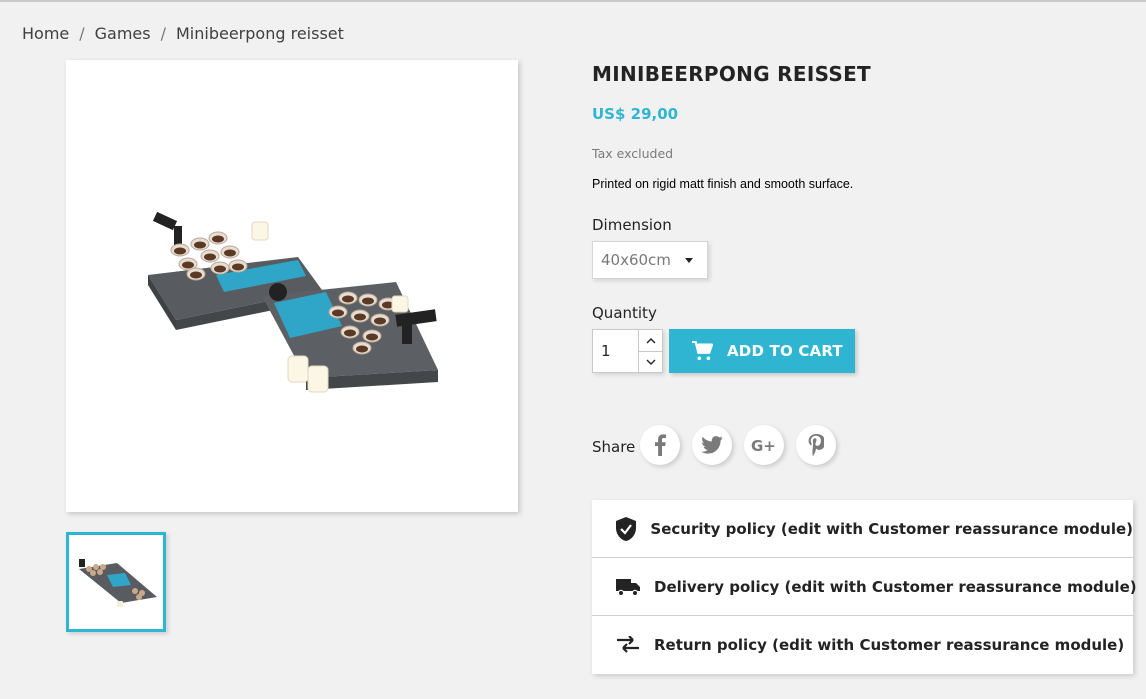 Image resolution: width=1146 pixels, height=699 pixels. What do you see at coordinates (632, 225) in the screenshot?
I see `dimension-label: Dimension` at bounding box center [632, 225].